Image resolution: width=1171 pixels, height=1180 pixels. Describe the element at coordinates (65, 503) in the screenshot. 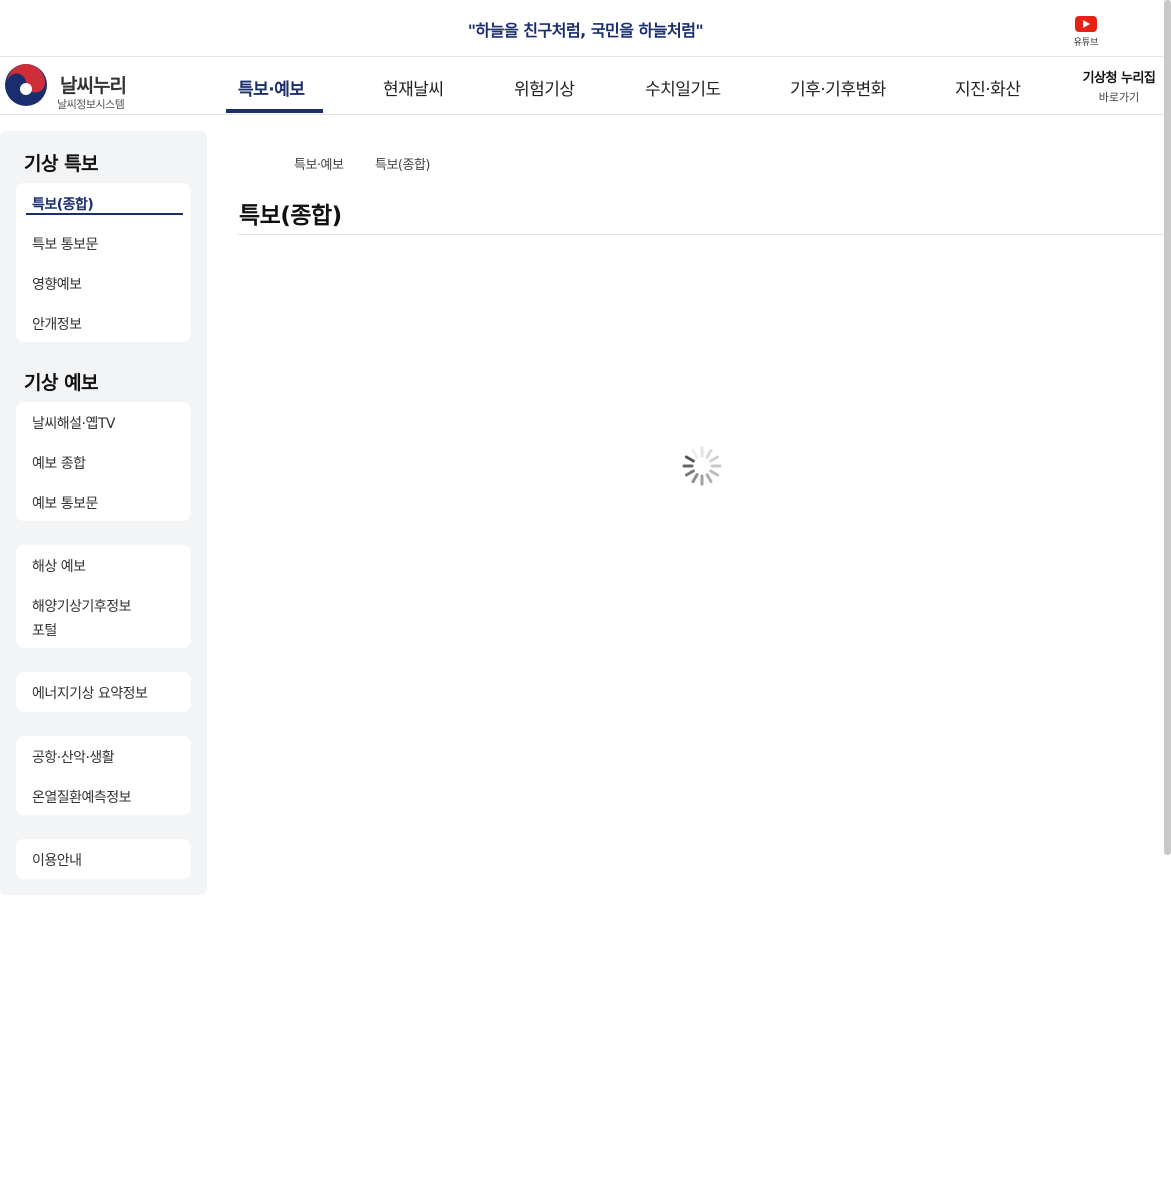

I see `sidebar-item-forecast-bulletin: 예보 통보문` at that location.